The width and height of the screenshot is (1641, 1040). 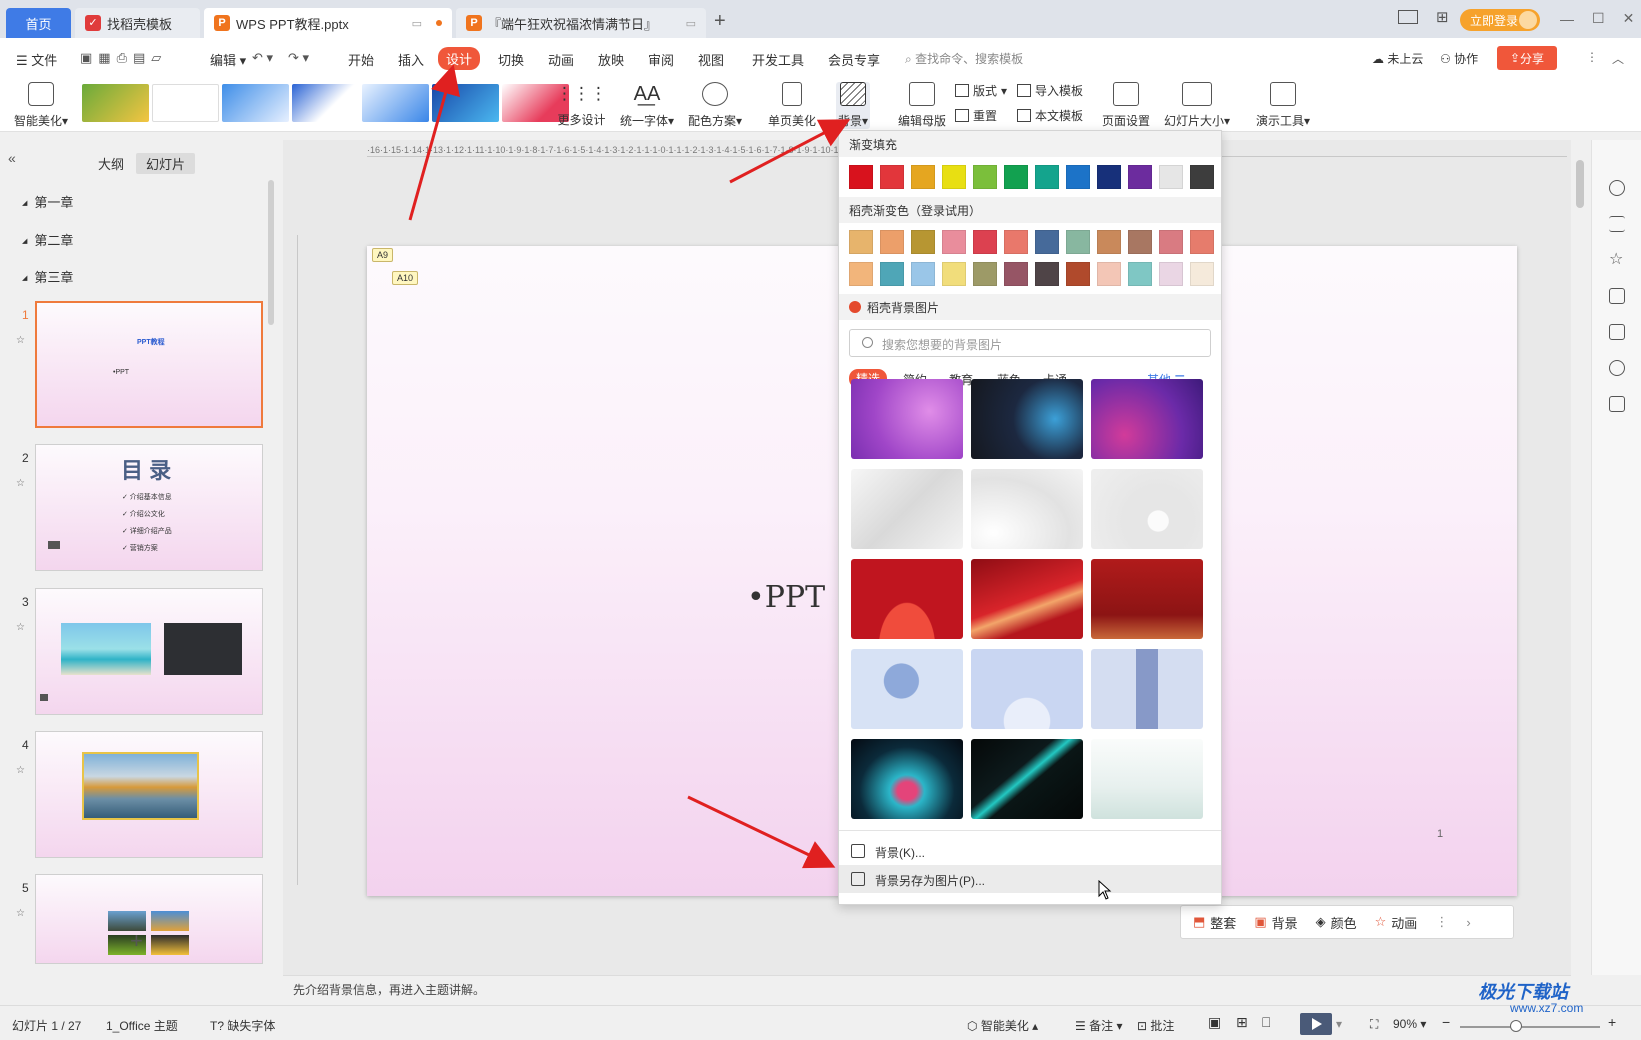 What do you see at coordinates (1098, 1025) in the screenshot?
I see `notes-toggle: ☰ 备注 ▾` at bounding box center [1098, 1025].